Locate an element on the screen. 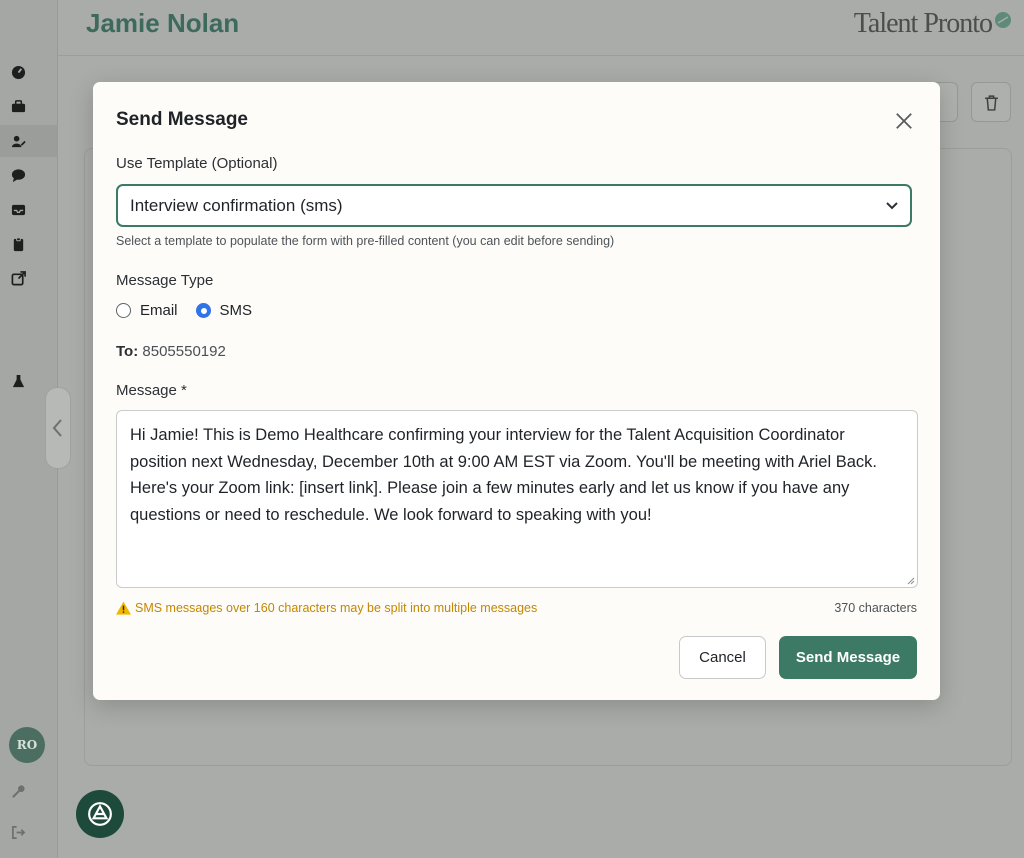 The image size is (1024, 858). sidebar-collapse-handle is located at coordinates (58, 428).